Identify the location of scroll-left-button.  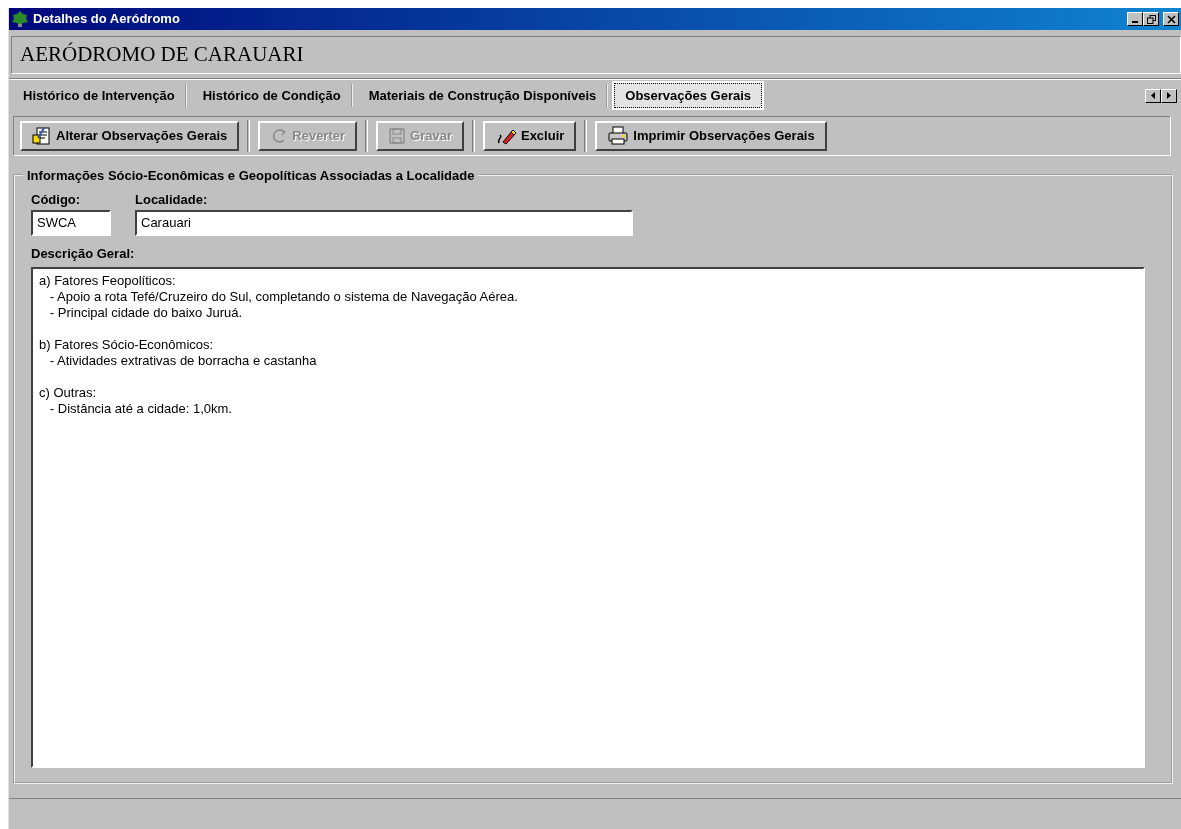
(1153, 95).